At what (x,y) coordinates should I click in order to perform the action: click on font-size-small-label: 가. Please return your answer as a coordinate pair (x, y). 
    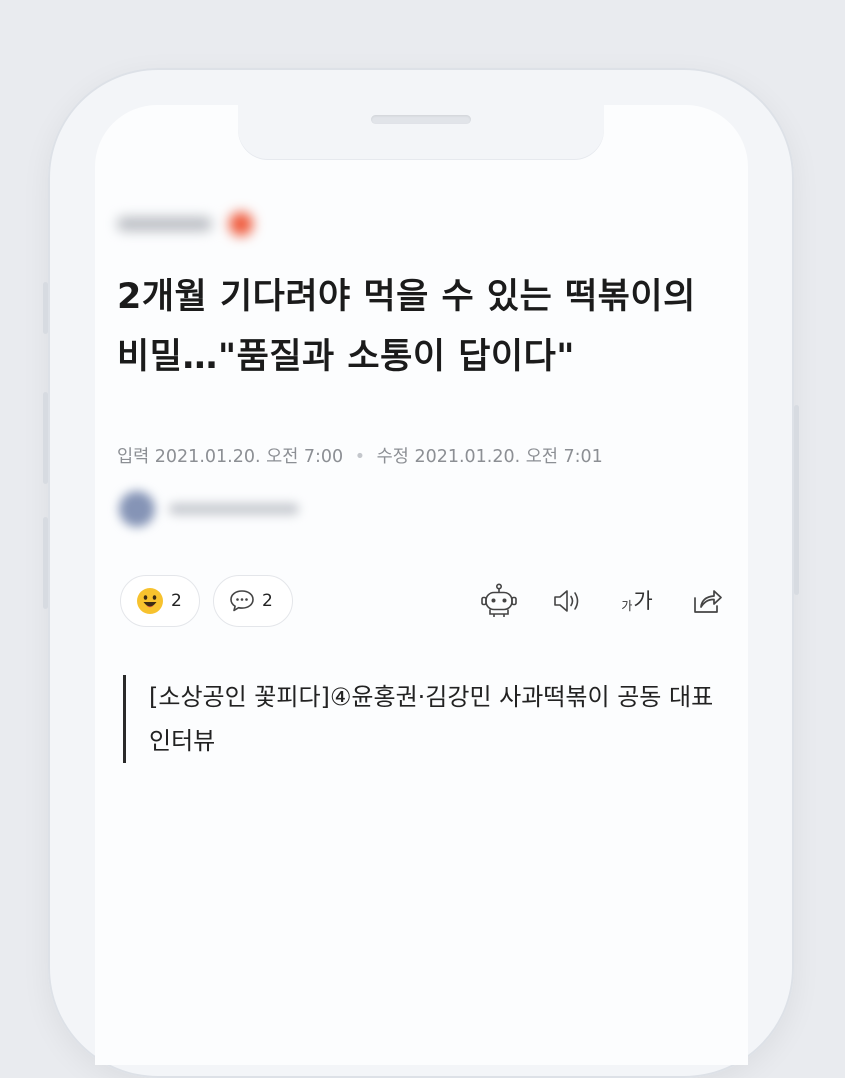
    Looking at the image, I should click on (627, 605).